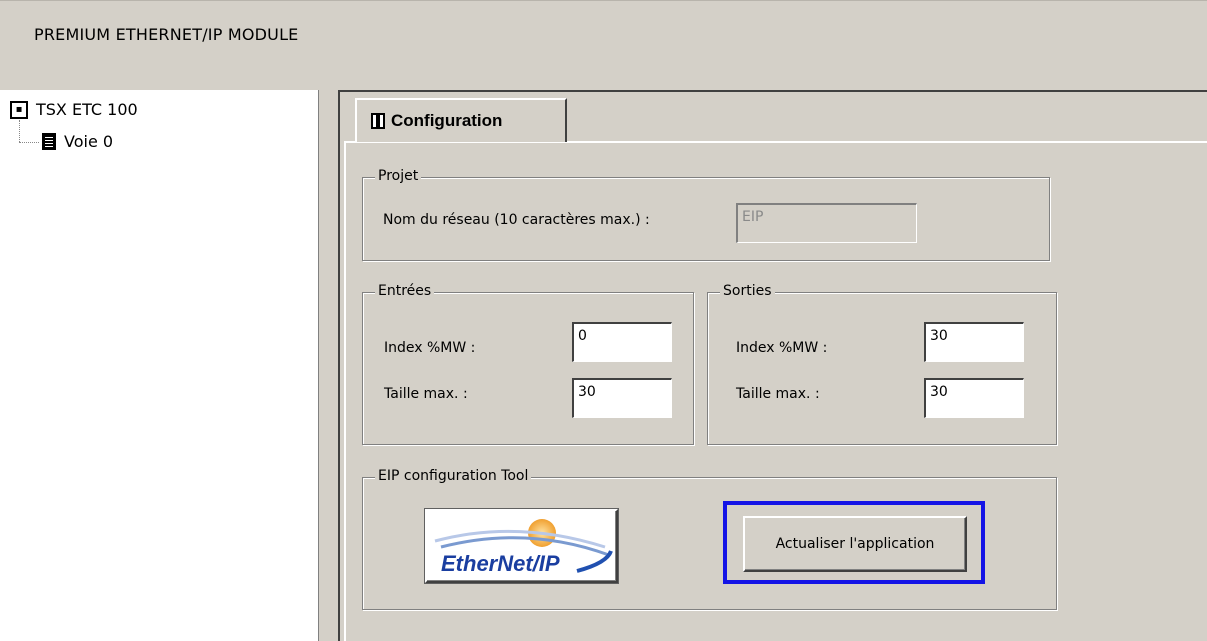  What do you see at coordinates (87, 109) in the screenshot?
I see `tree-node-module-label: TSX ETC 100` at bounding box center [87, 109].